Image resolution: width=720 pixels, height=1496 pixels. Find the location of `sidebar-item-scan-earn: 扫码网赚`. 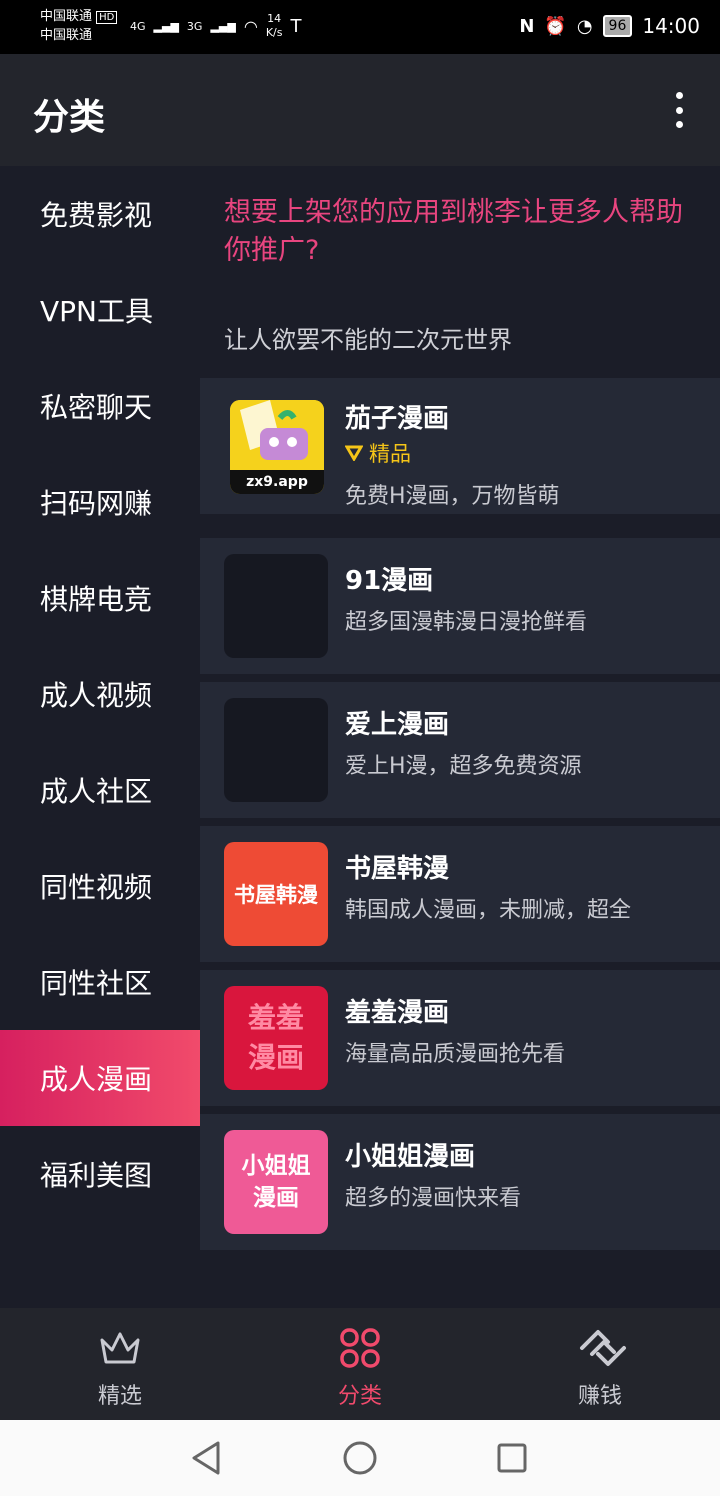

sidebar-item-scan-earn: 扫码网赚 is located at coordinates (100, 502).